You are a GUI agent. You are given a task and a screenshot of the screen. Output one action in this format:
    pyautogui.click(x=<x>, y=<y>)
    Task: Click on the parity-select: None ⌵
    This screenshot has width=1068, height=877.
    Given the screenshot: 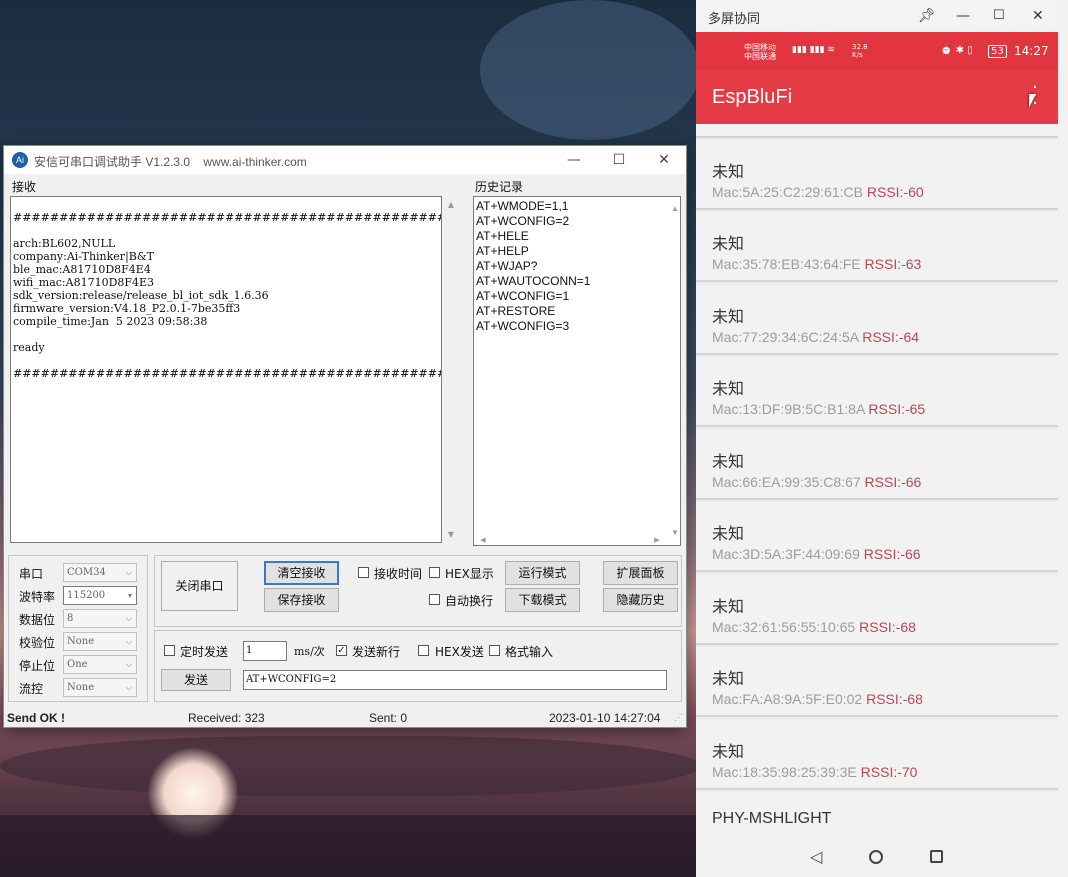 What is the action you would take?
    pyautogui.click(x=100, y=641)
    